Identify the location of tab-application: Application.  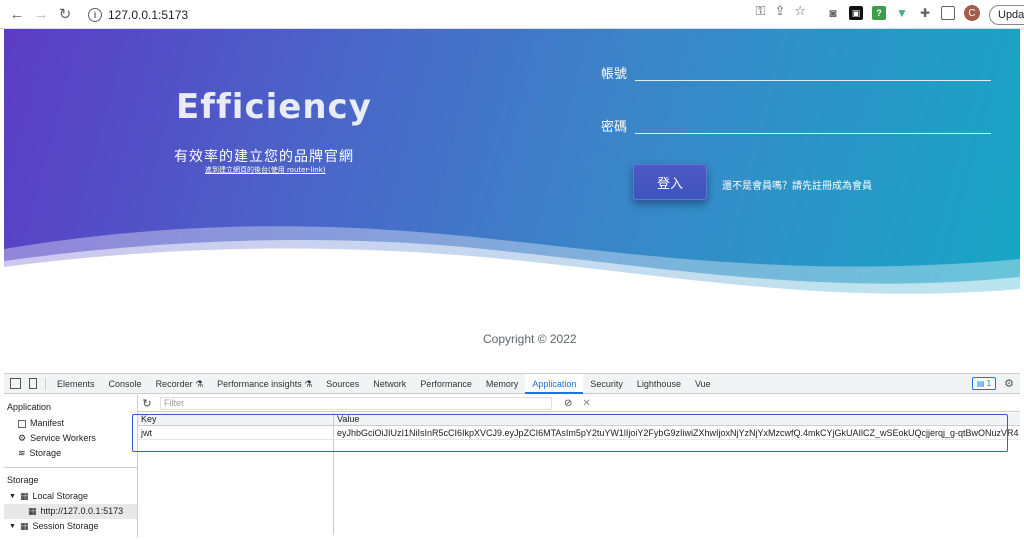
(554, 383).